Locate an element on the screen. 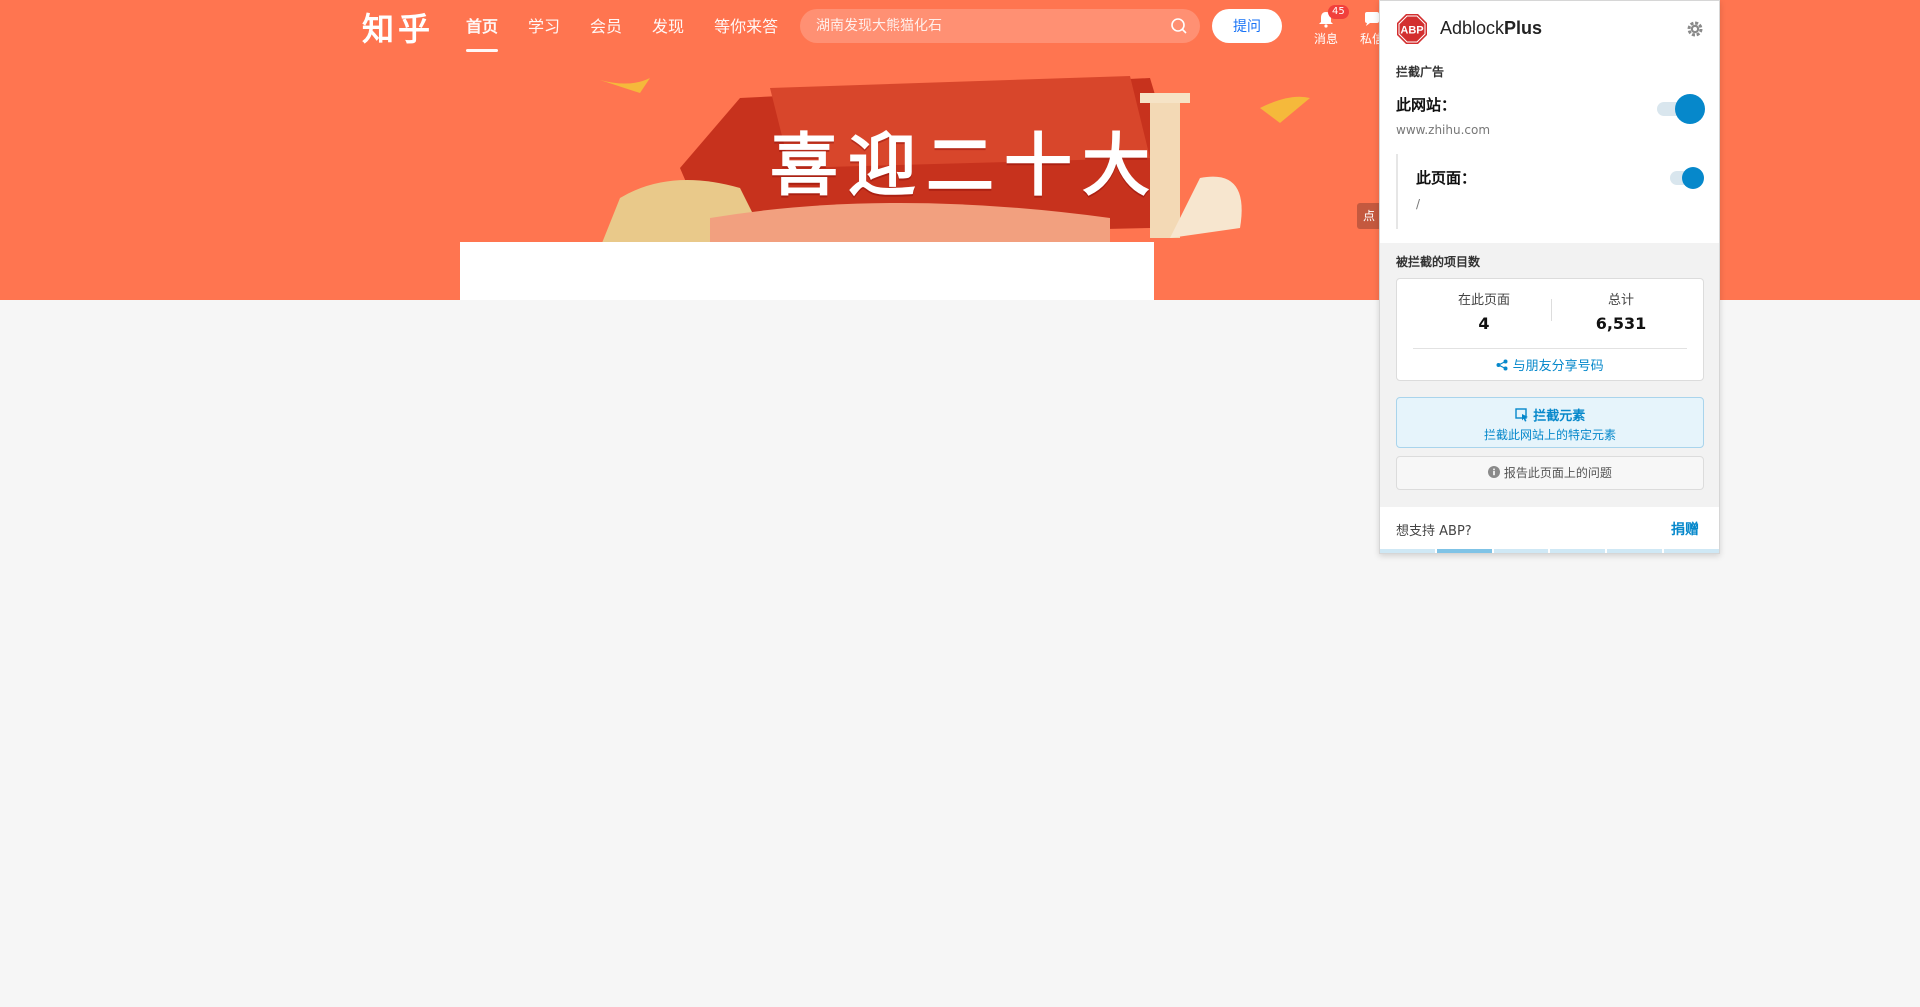 The width and height of the screenshot is (1920, 1007). nav-home: 首页 is located at coordinates (482, 27).